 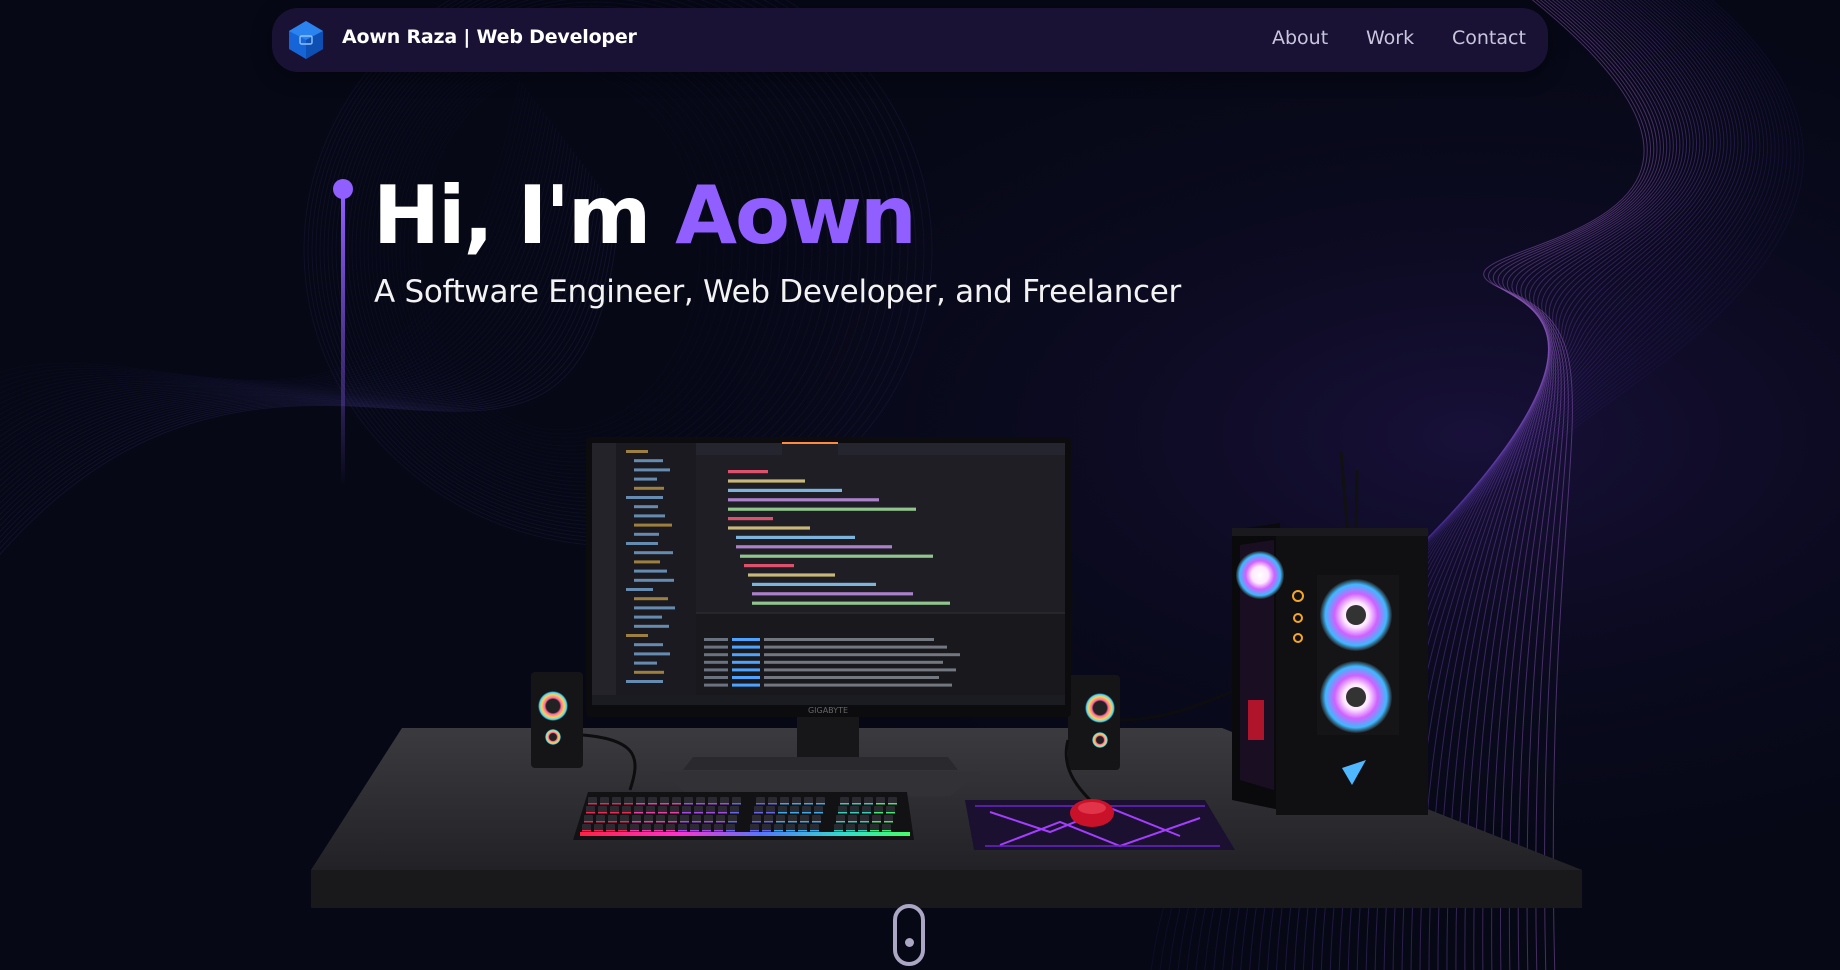 What do you see at coordinates (557, 720) in the screenshot?
I see `left-speaker` at bounding box center [557, 720].